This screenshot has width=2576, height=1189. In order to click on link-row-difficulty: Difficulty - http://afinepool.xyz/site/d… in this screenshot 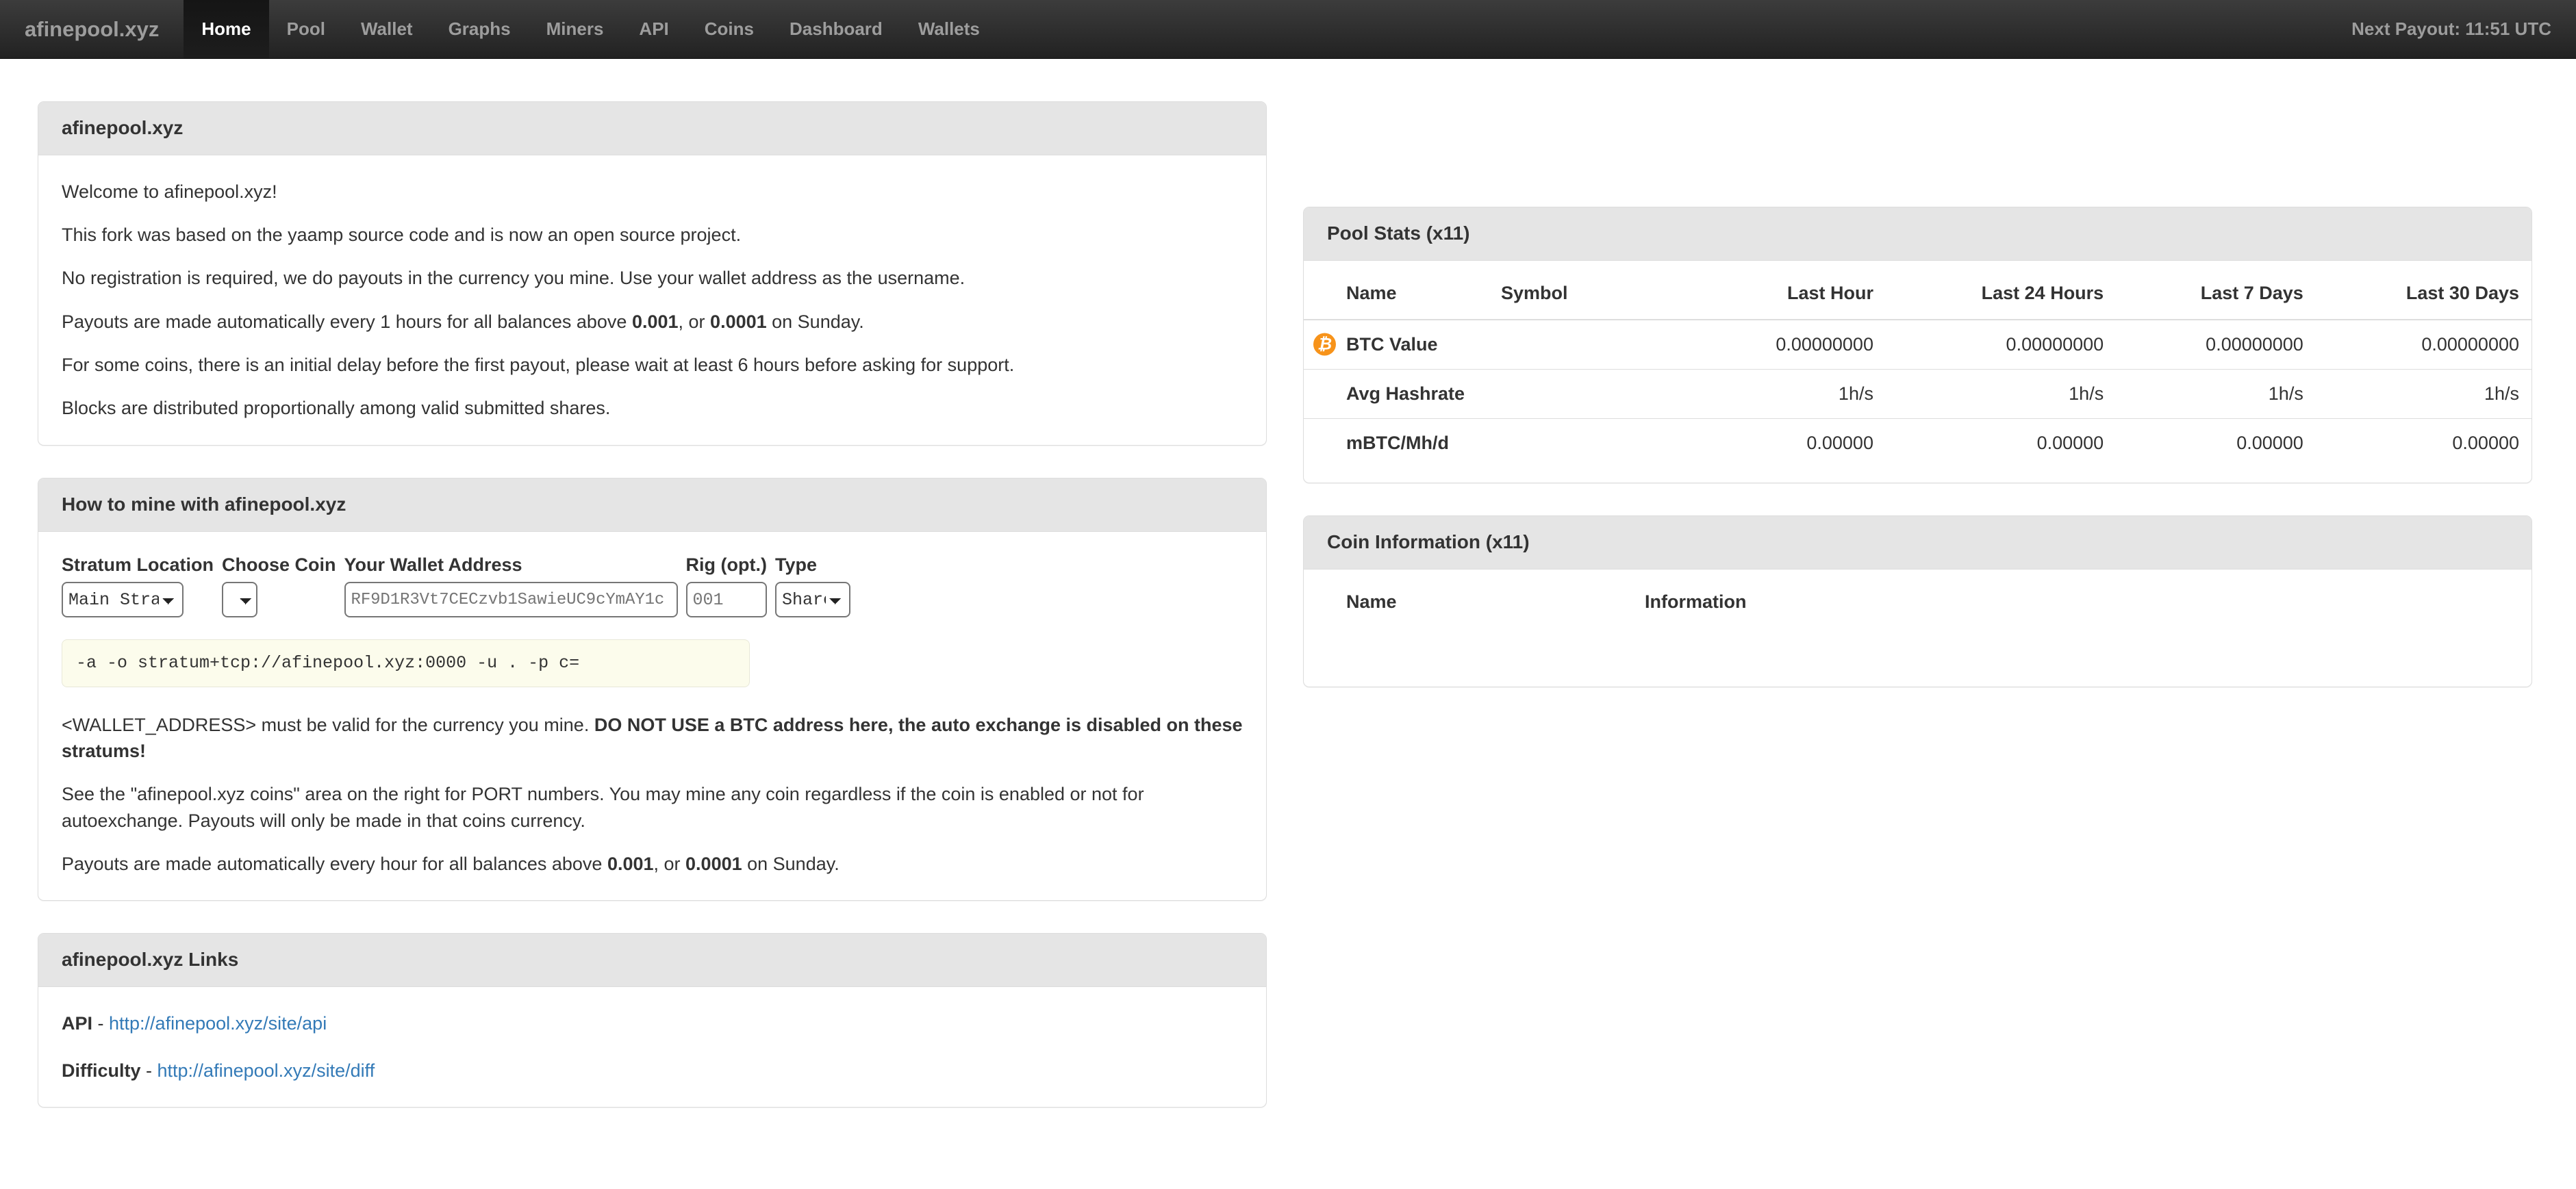, I will do `click(652, 1071)`.